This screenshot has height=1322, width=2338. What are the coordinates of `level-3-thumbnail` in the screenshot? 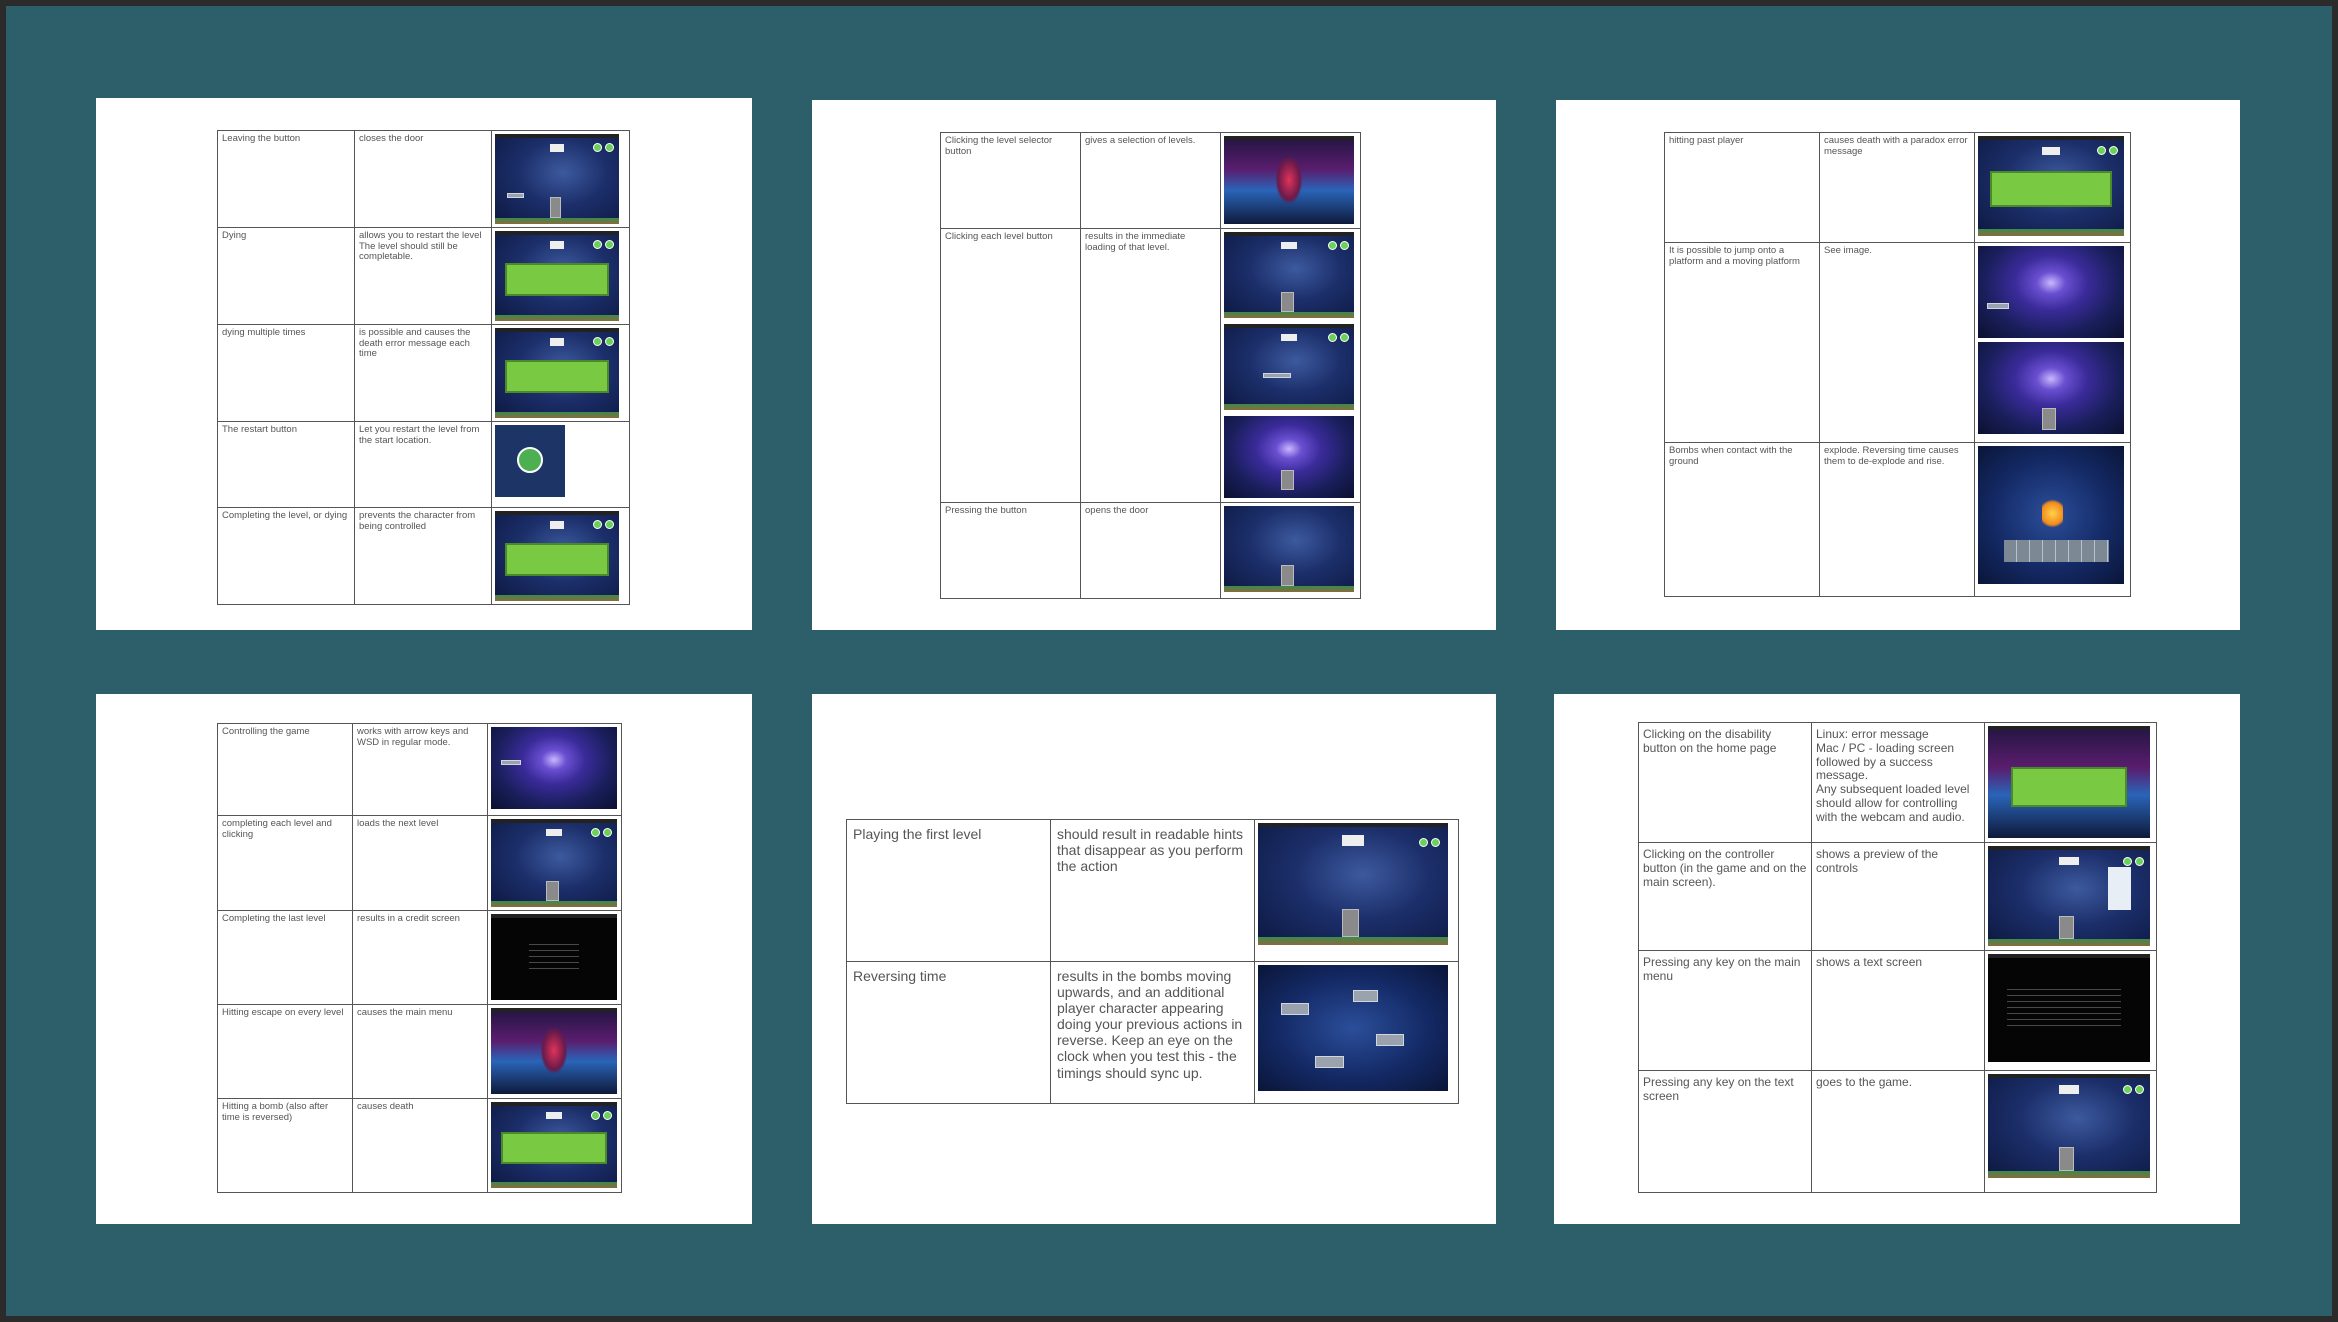 It's located at (1289, 457).